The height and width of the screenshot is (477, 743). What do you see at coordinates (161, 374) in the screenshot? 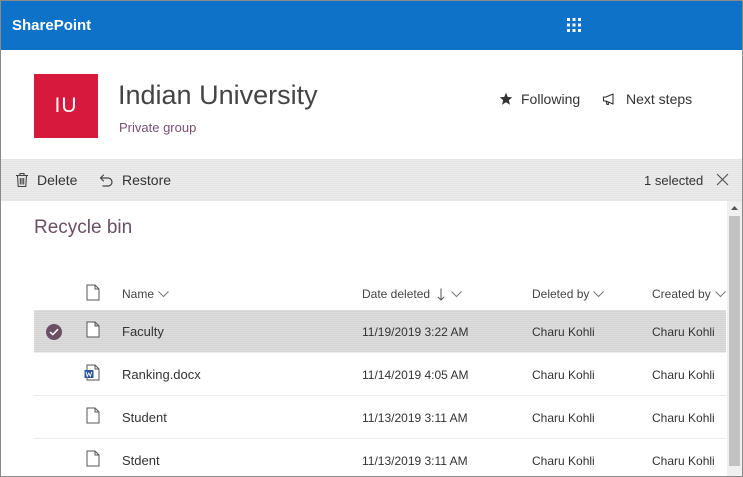
I see `row-name: Ranking.docx` at bounding box center [161, 374].